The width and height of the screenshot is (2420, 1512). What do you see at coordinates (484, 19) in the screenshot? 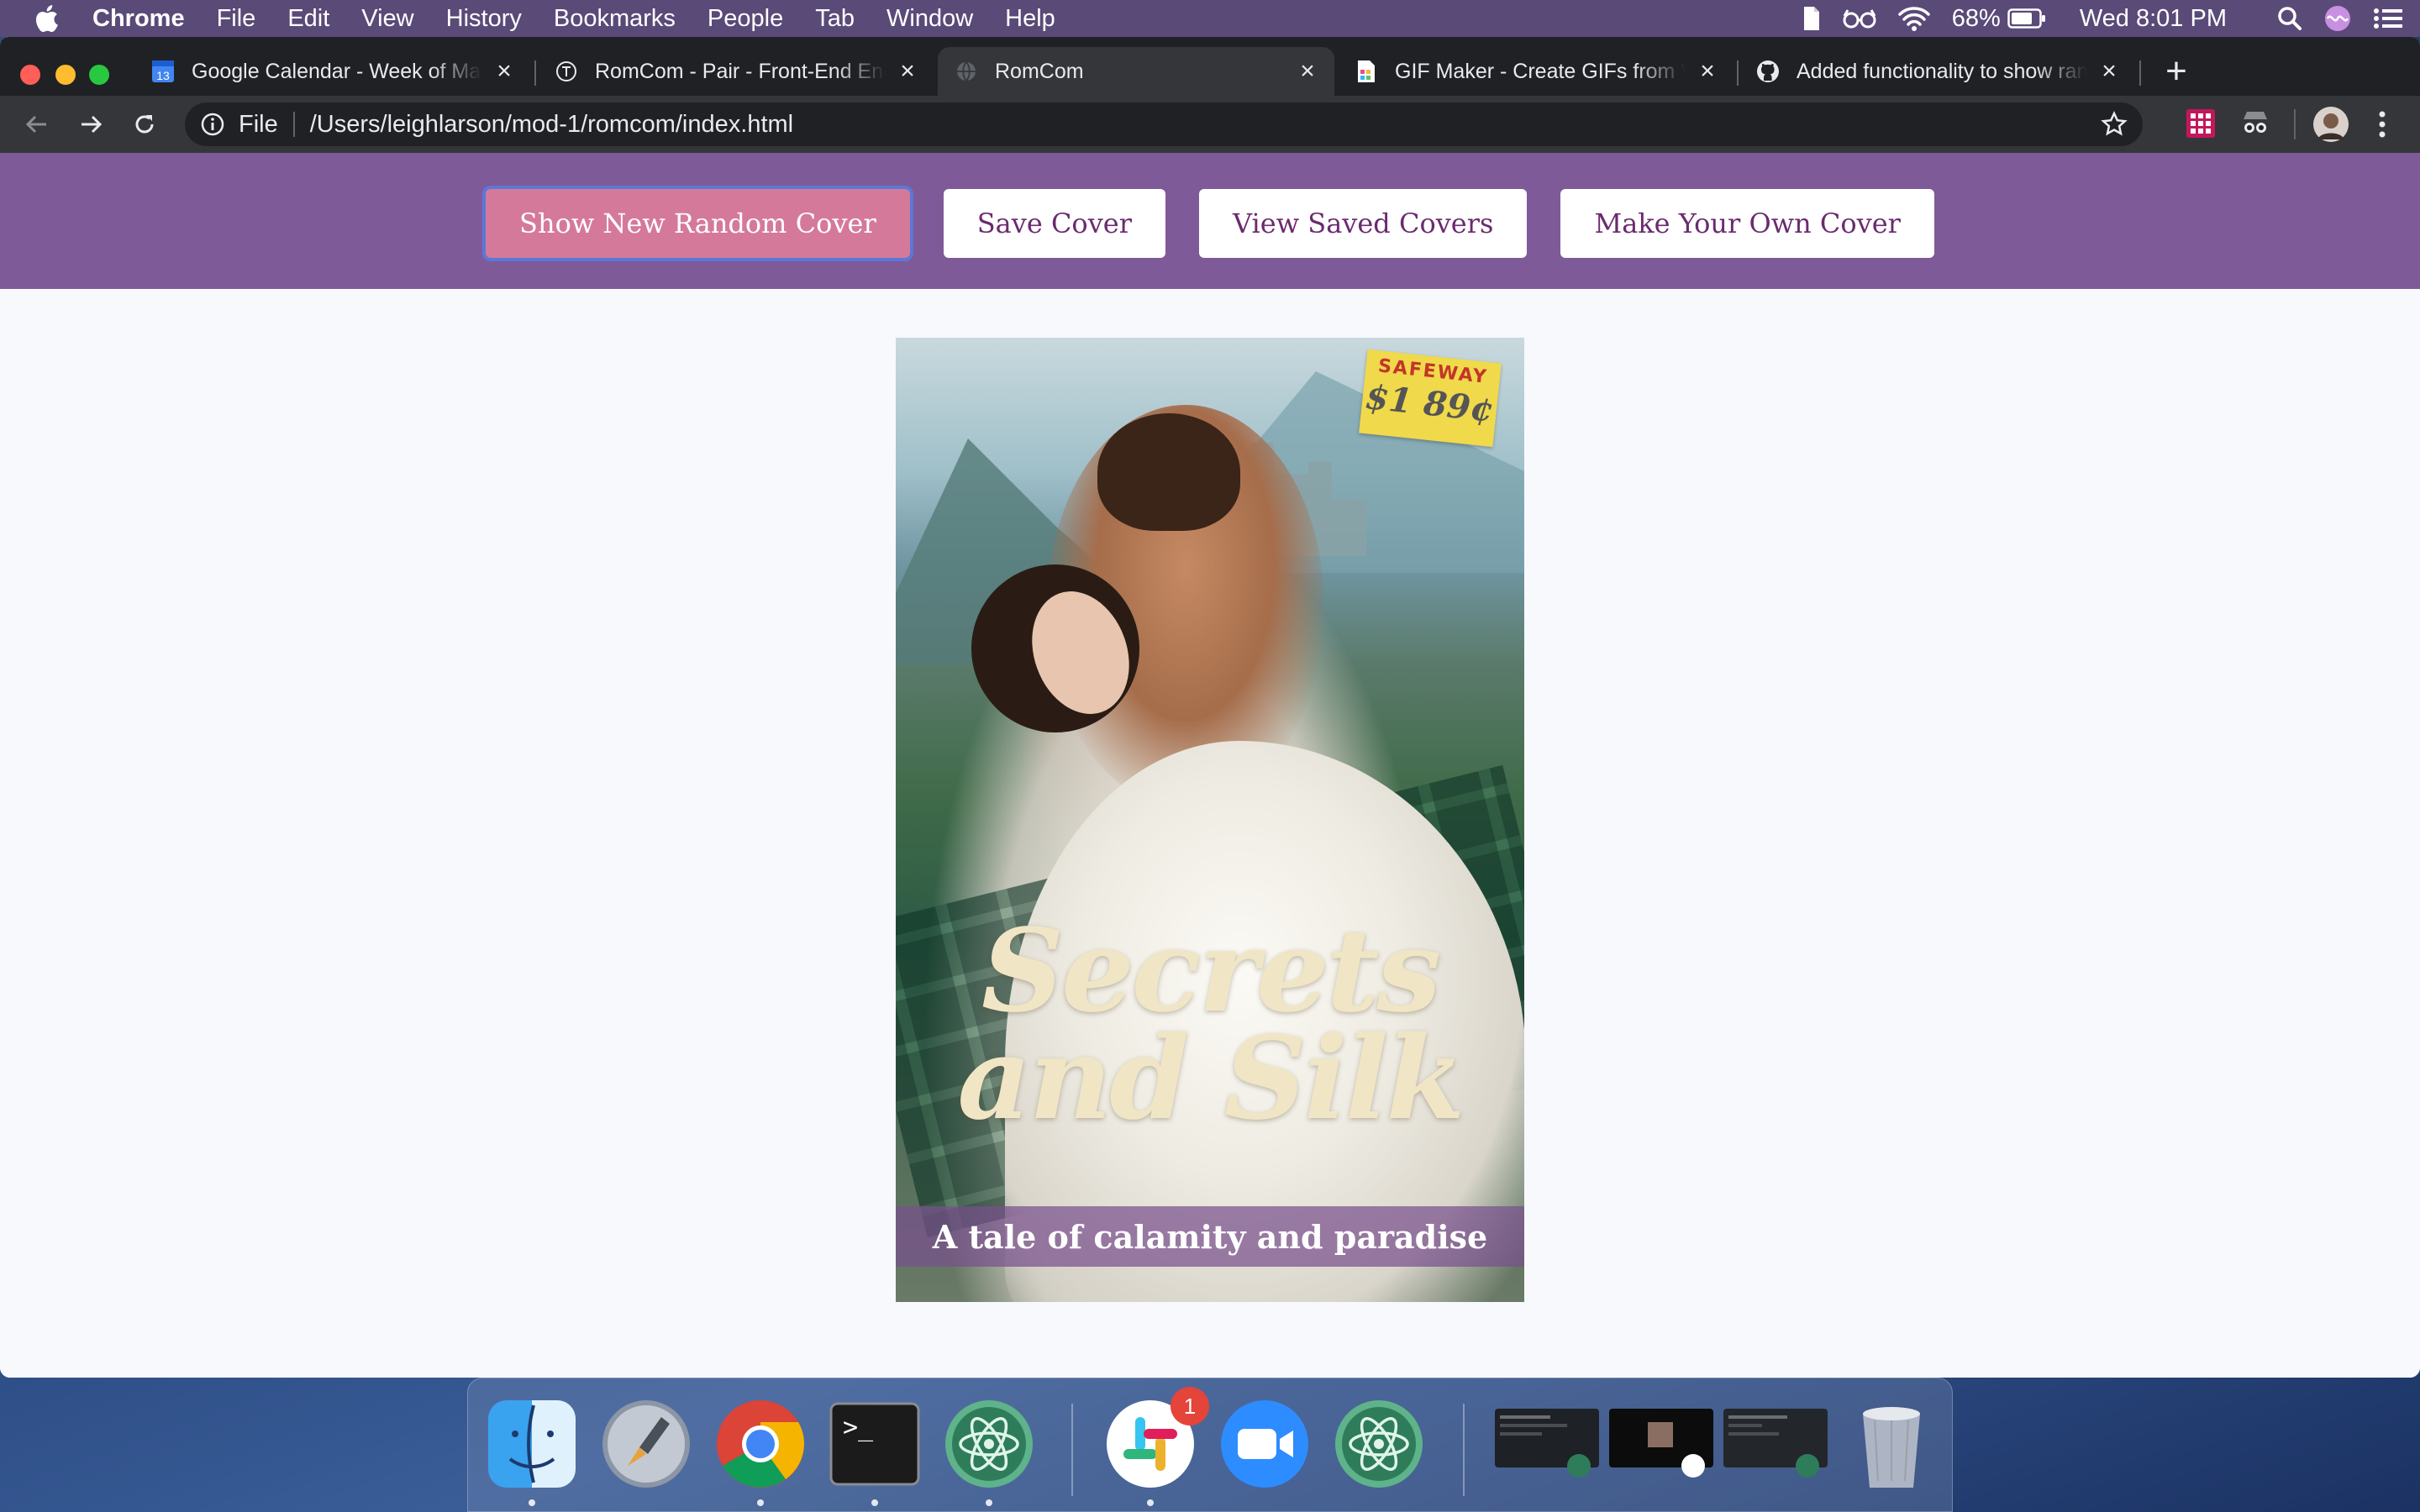
I see `menu-history: History` at bounding box center [484, 19].